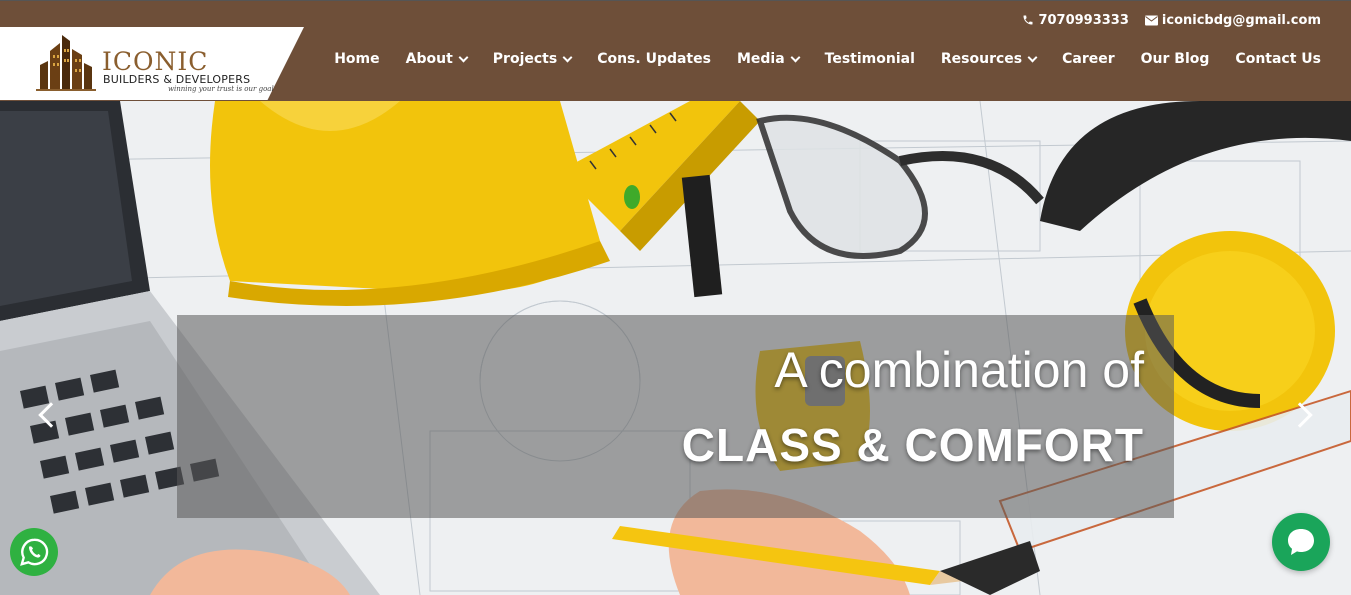  I want to click on nav-item-home: Home, so click(356, 59).